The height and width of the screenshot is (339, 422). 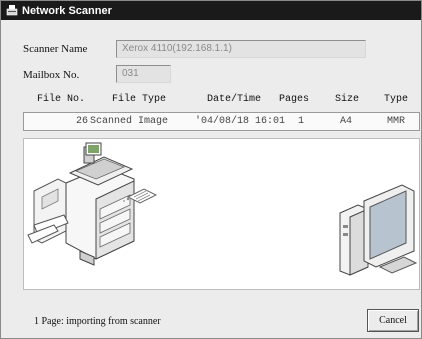 What do you see at coordinates (396, 121) in the screenshot?
I see `cell-type: MMR` at bounding box center [396, 121].